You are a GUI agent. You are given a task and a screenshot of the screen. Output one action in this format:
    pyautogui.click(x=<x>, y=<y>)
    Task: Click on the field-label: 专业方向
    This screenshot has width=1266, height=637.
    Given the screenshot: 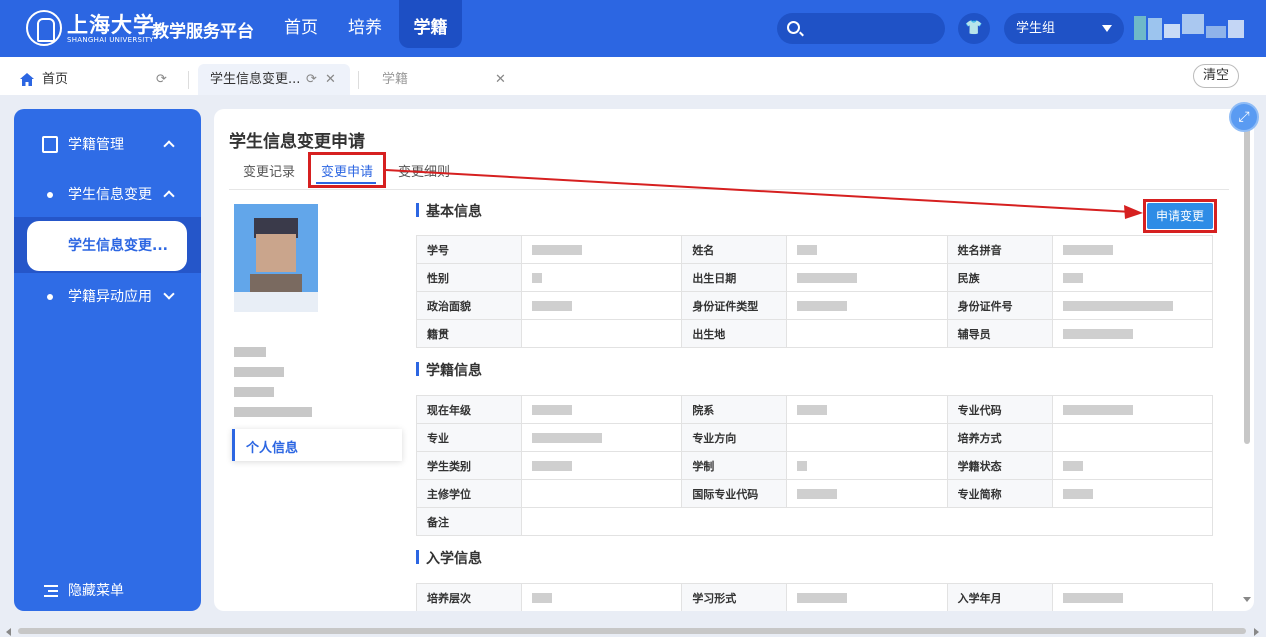 What is the action you would take?
    pyautogui.click(x=734, y=437)
    